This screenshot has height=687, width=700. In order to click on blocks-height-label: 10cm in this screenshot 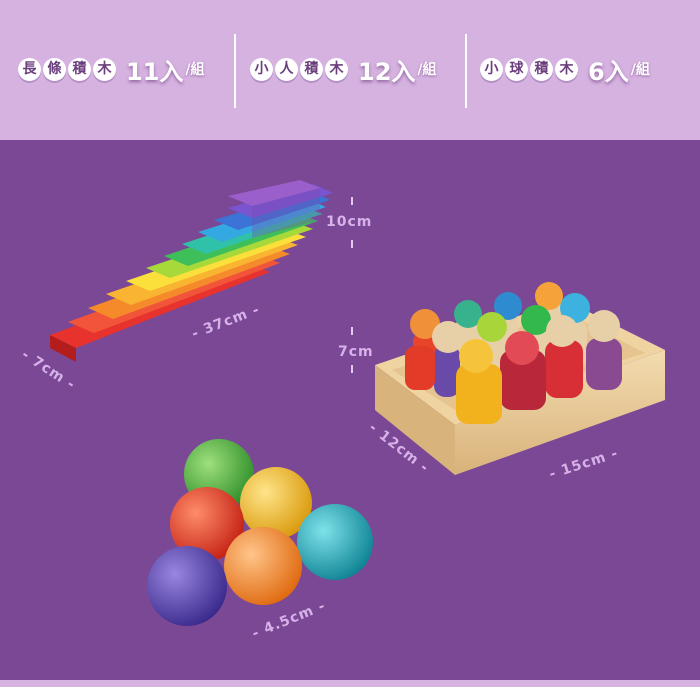, I will do `click(349, 222)`.